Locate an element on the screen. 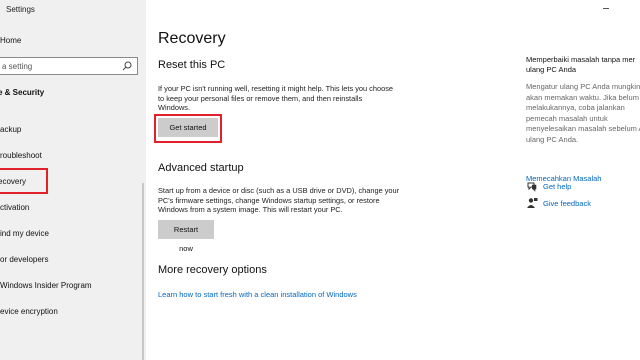 The image size is (640, 360). reset-description-line: Windows. is located at coordinates (174, 107).